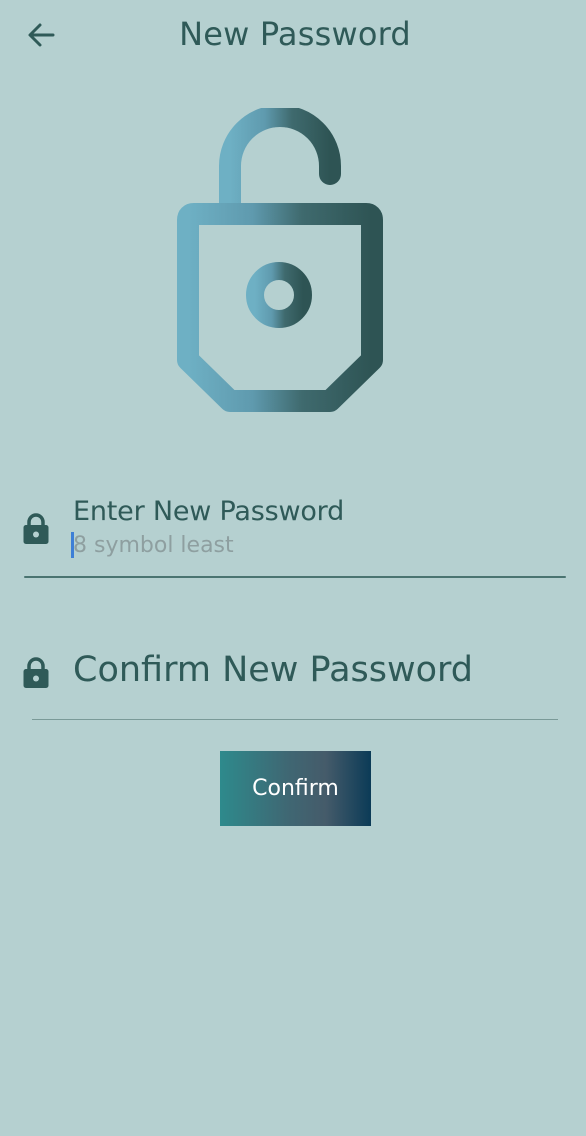  What do you see at coordinates (72, 545) in the screenshot?
I see `text-cursor` at bounding box center [72, 545].